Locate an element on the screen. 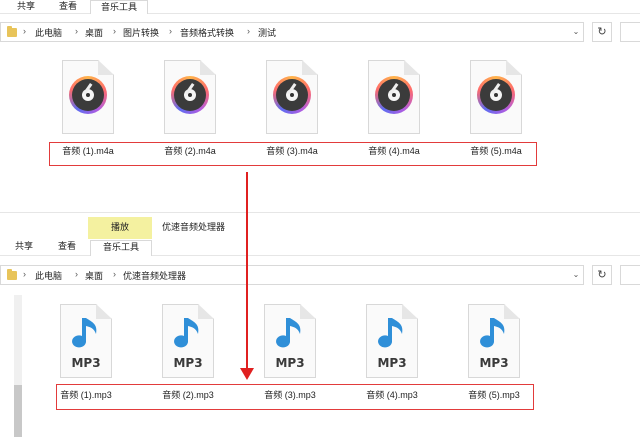  breadcrumb-item: 测试 is located at coordinates (267, 32).